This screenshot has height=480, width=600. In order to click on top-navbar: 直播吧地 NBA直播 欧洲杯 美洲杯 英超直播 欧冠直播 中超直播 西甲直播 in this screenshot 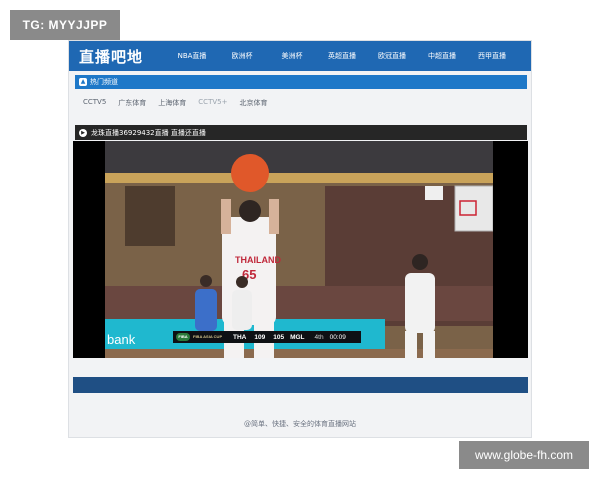, I will do `click(300, 56)`.